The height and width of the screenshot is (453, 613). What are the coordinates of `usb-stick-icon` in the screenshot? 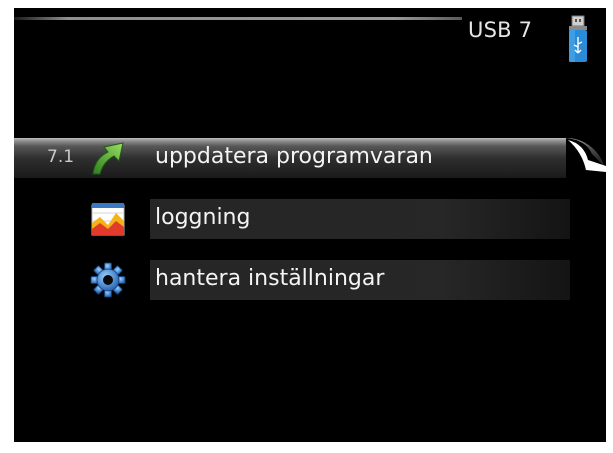 It's located at (578, 38).